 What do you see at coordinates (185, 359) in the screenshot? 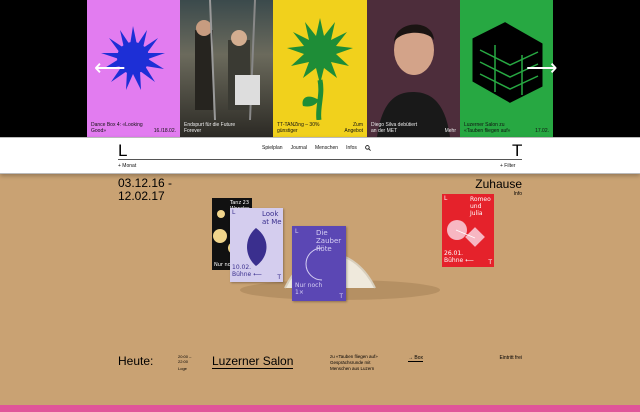
I see `today-time: 20:00 – 22:00` at bounding box center [185, 359].